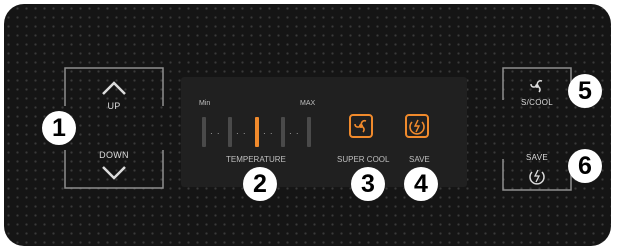 The image size is (617, 248). What do you see at coordinates (205, 103) in the screenshot?
I see `min-label: Min` at bounding box center [205, 103].